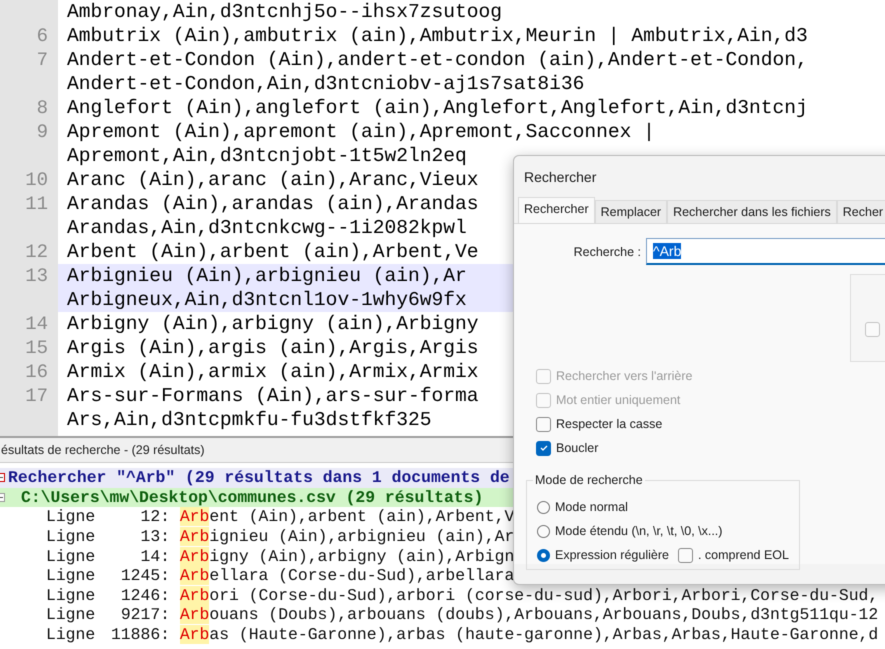 This screenshot has width=885, height=649. Describe the element at coordinates (272, 252) in the screenshot. I see `code-line: Arbent (Ain),arbent (ain),Arbent,Ve` at that location.